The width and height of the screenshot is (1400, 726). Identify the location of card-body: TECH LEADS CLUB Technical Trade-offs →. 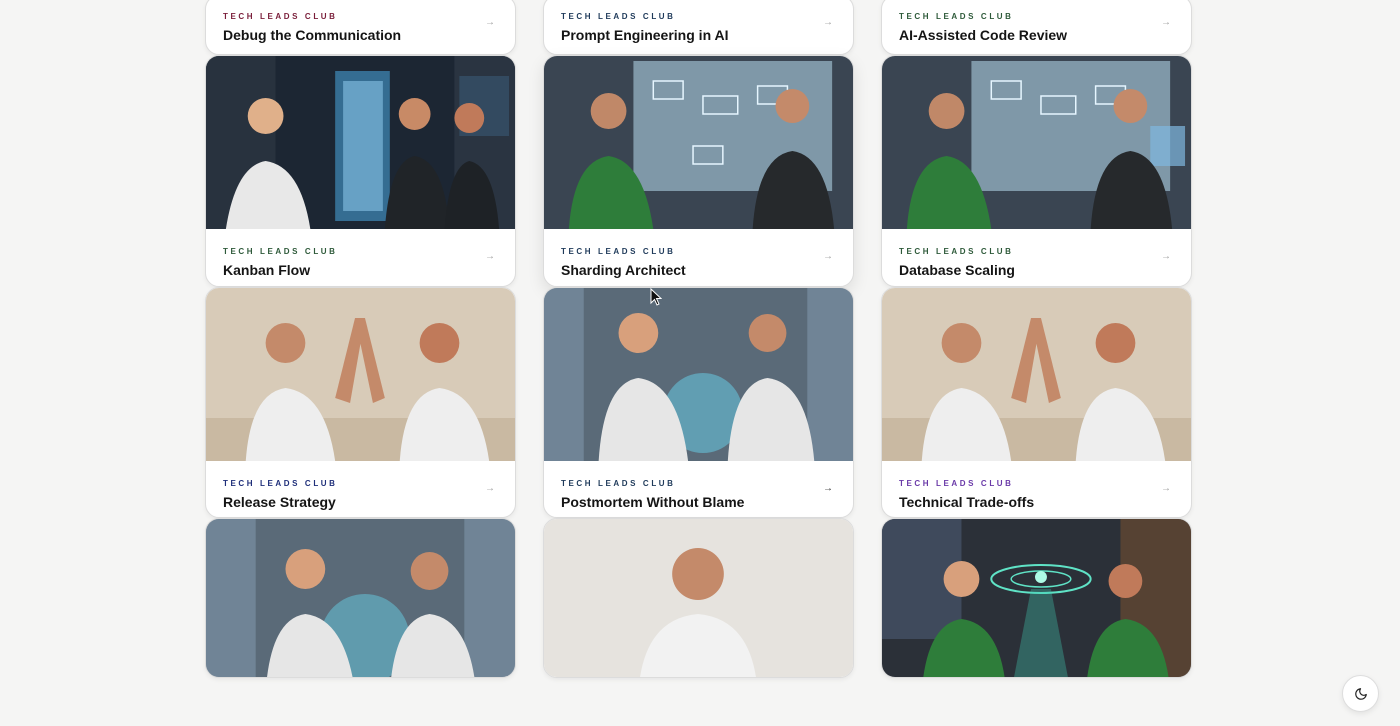
(1036, 489).